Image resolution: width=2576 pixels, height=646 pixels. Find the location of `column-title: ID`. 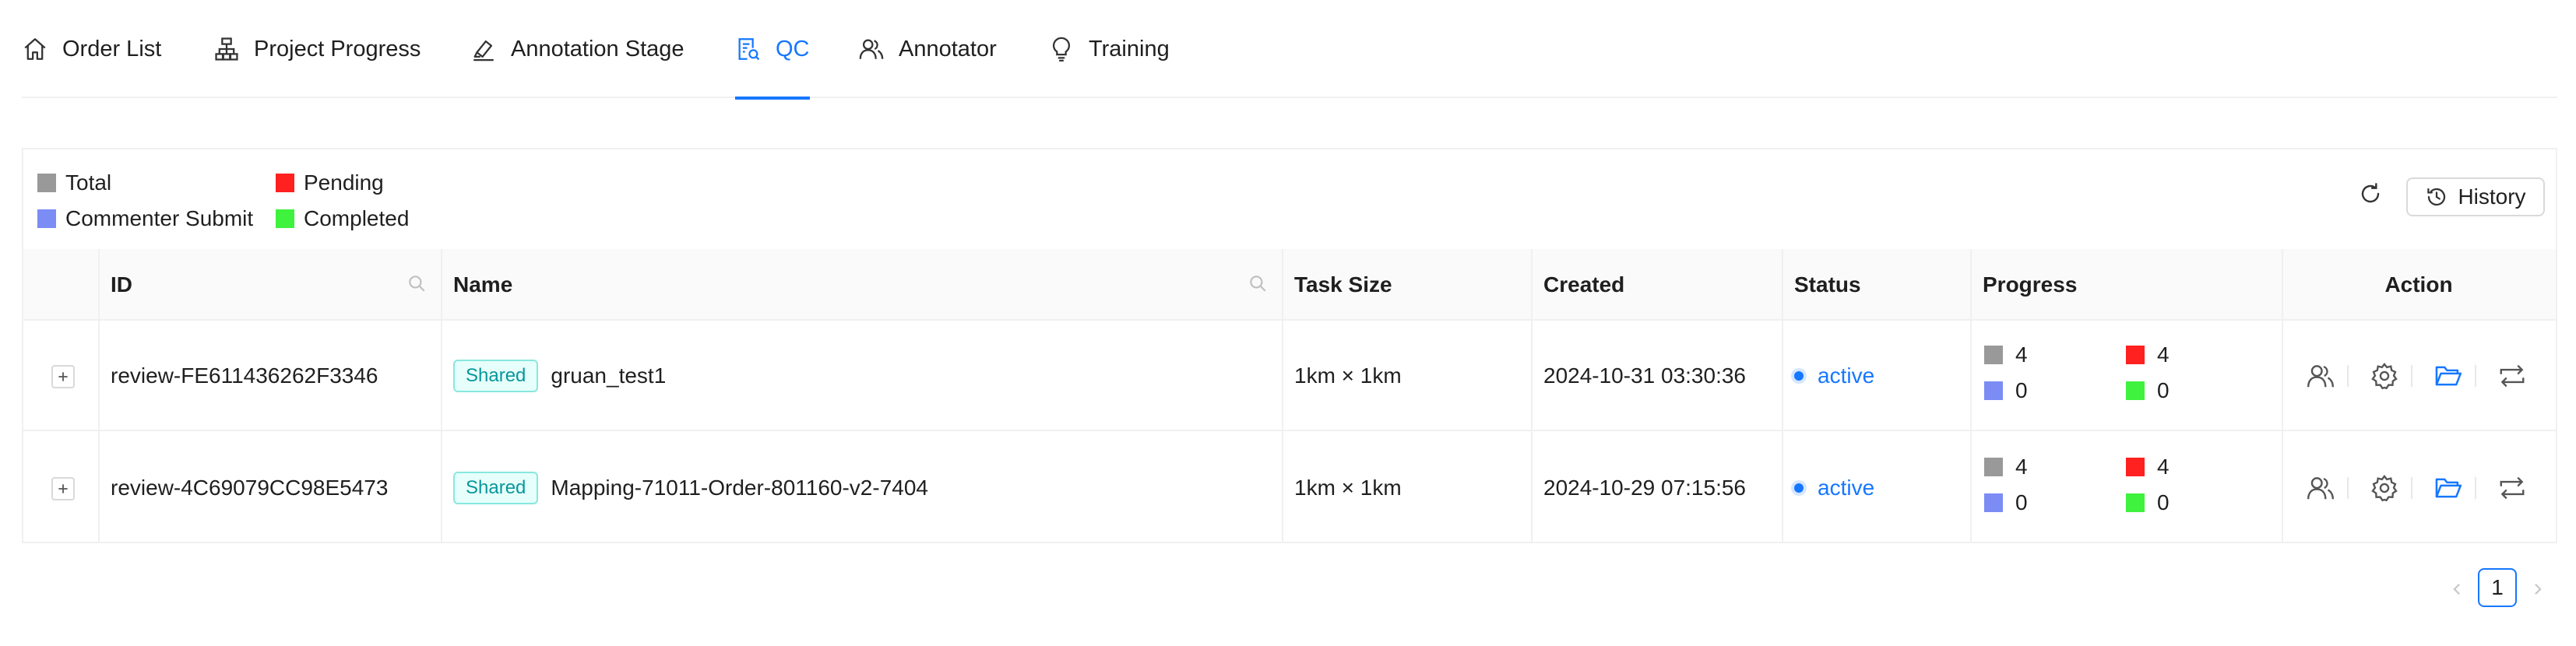

column-title: ID is located at coordinates (121, 284).